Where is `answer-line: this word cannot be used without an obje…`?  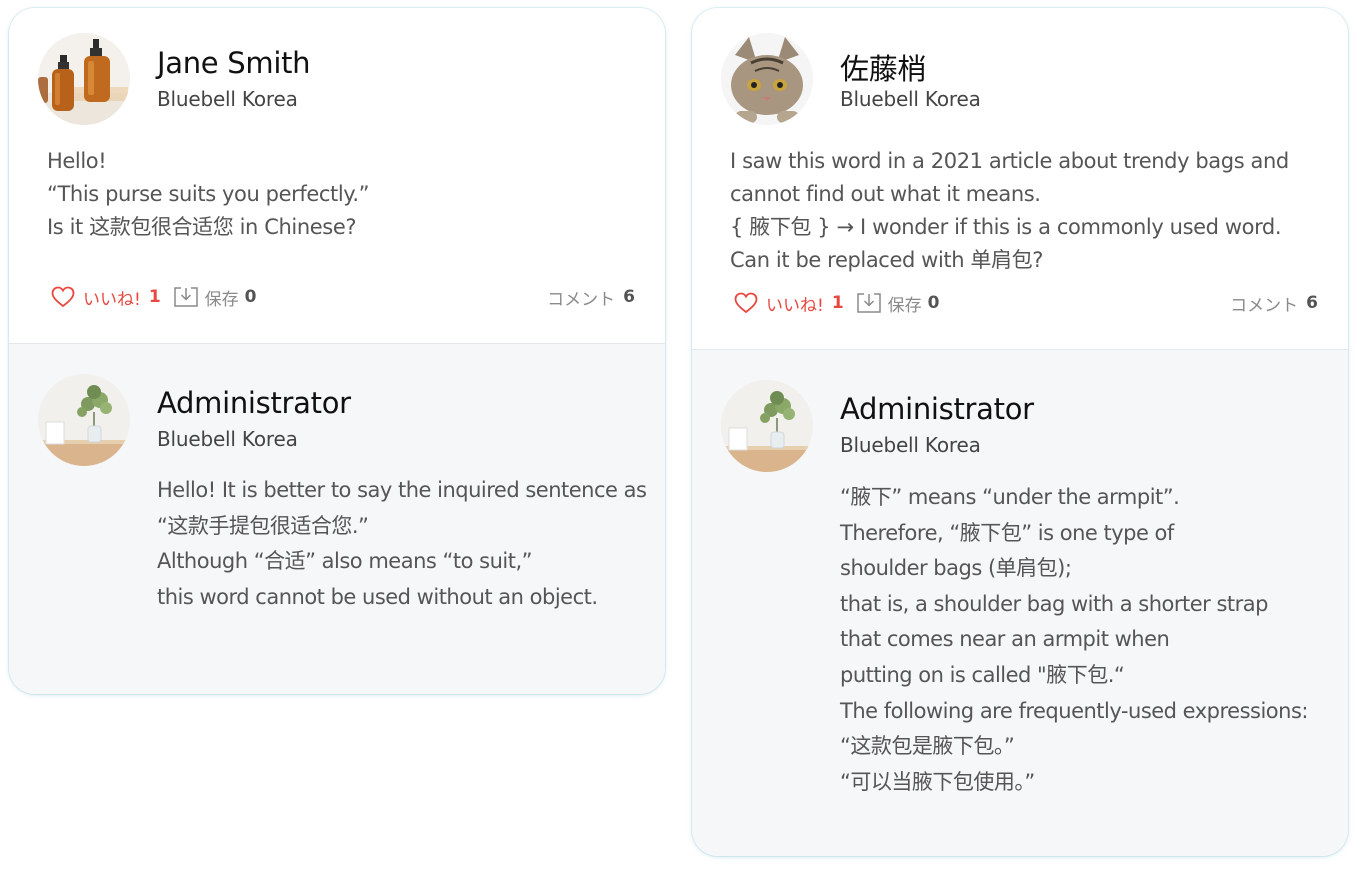 answer-line: this word cannot be used without an obje… is located at coordinates (377, 596).